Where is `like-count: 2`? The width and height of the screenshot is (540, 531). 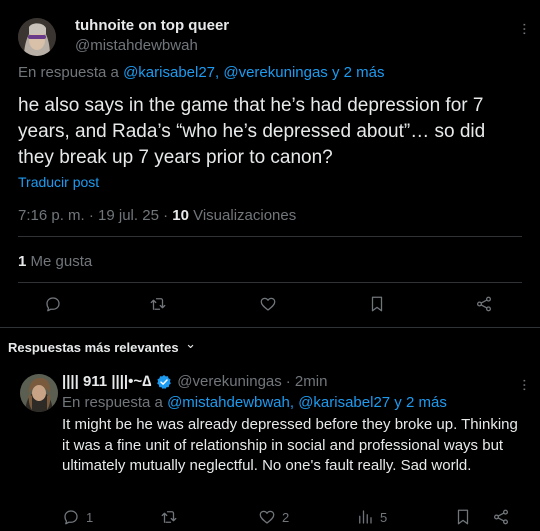 like-count: 2 is located at coordinates (286, 517).